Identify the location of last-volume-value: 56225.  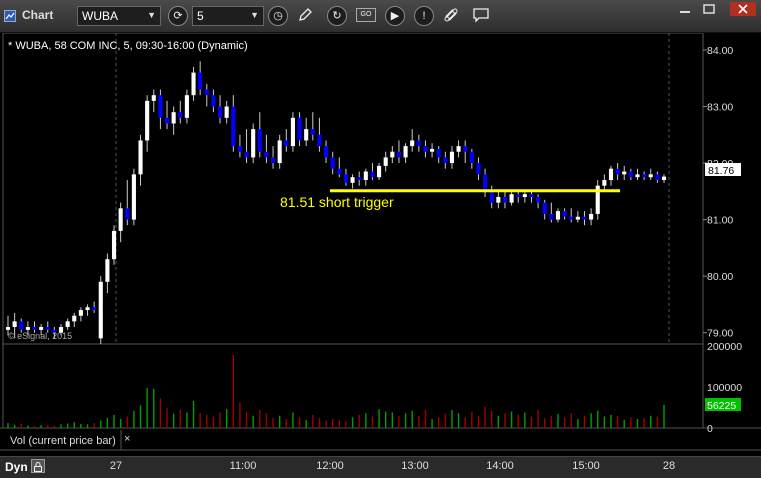
(721, 406).